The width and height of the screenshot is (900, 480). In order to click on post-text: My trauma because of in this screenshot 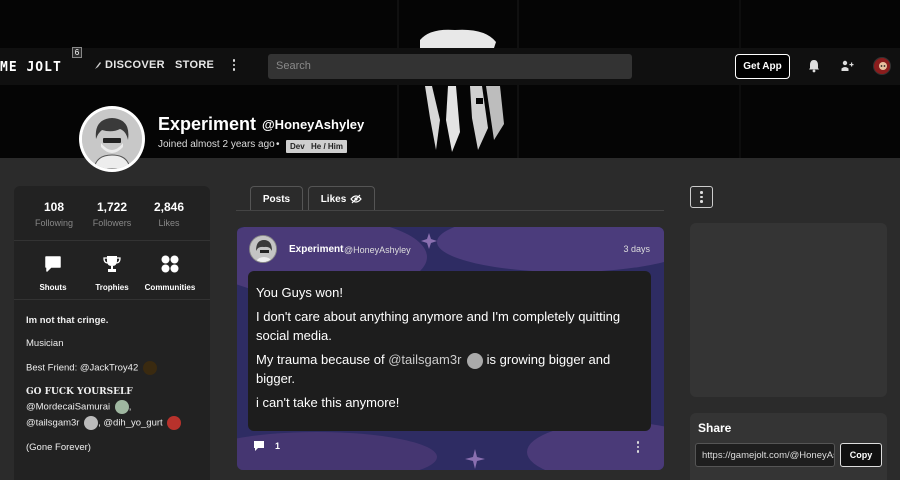, I will do `click(322, 359)`.